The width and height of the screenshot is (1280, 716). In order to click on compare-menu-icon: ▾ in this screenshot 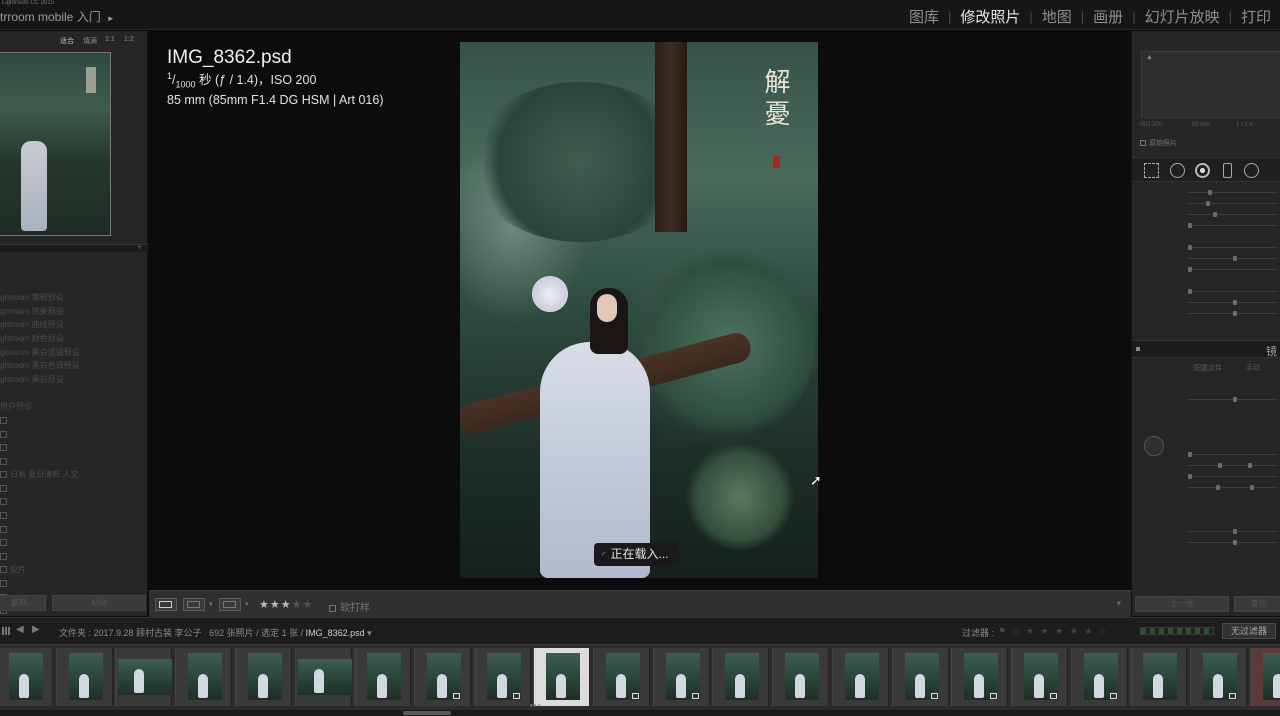, I will do `click(247, 604)`.